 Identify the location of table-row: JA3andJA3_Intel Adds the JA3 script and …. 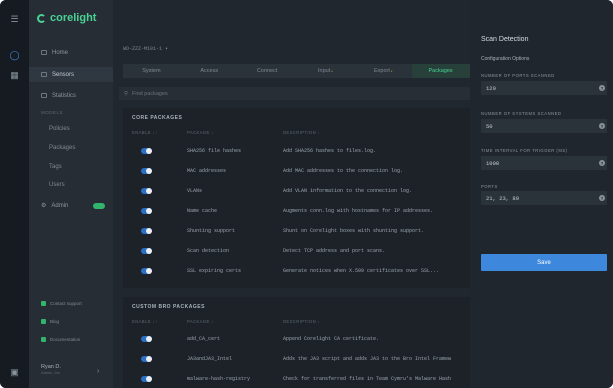
(296, 359).